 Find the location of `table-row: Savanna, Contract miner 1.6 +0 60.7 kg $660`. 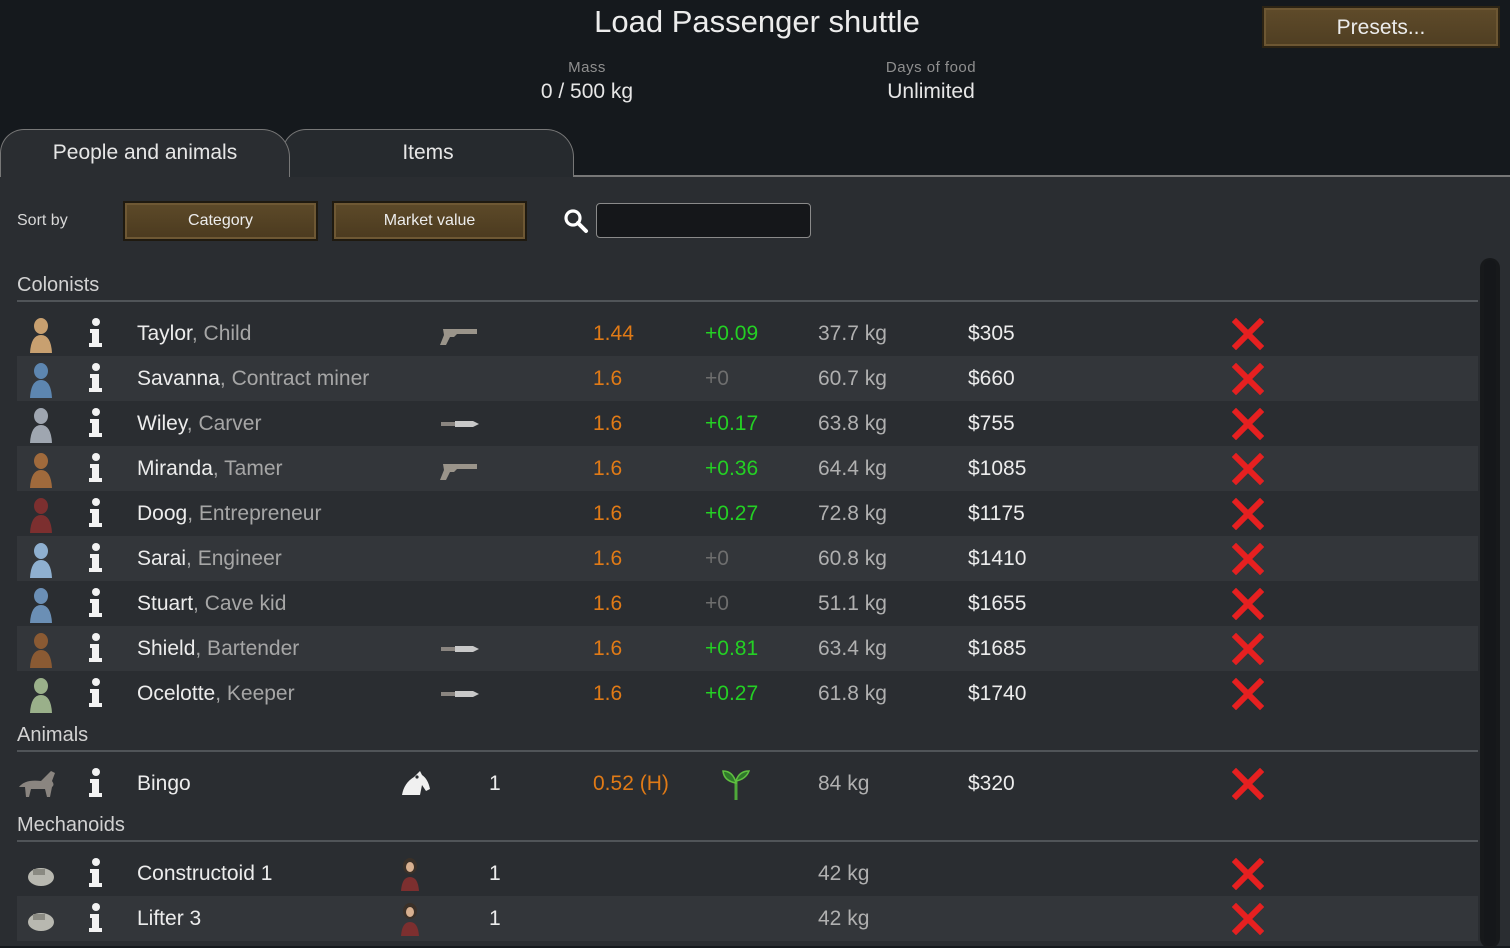

table-row: Savanna, Contract miner 1.6 +0 60.7 kg $660 is located at coordinates (747, 378).